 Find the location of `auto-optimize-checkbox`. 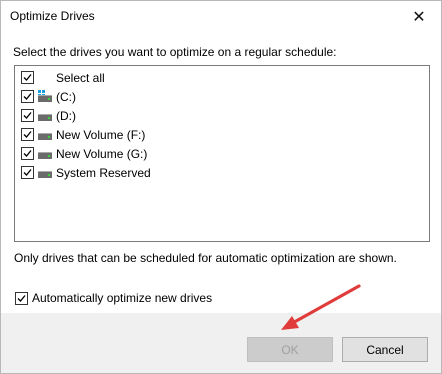

auto-optimize-checkbox is located at coordinates (21, 298).